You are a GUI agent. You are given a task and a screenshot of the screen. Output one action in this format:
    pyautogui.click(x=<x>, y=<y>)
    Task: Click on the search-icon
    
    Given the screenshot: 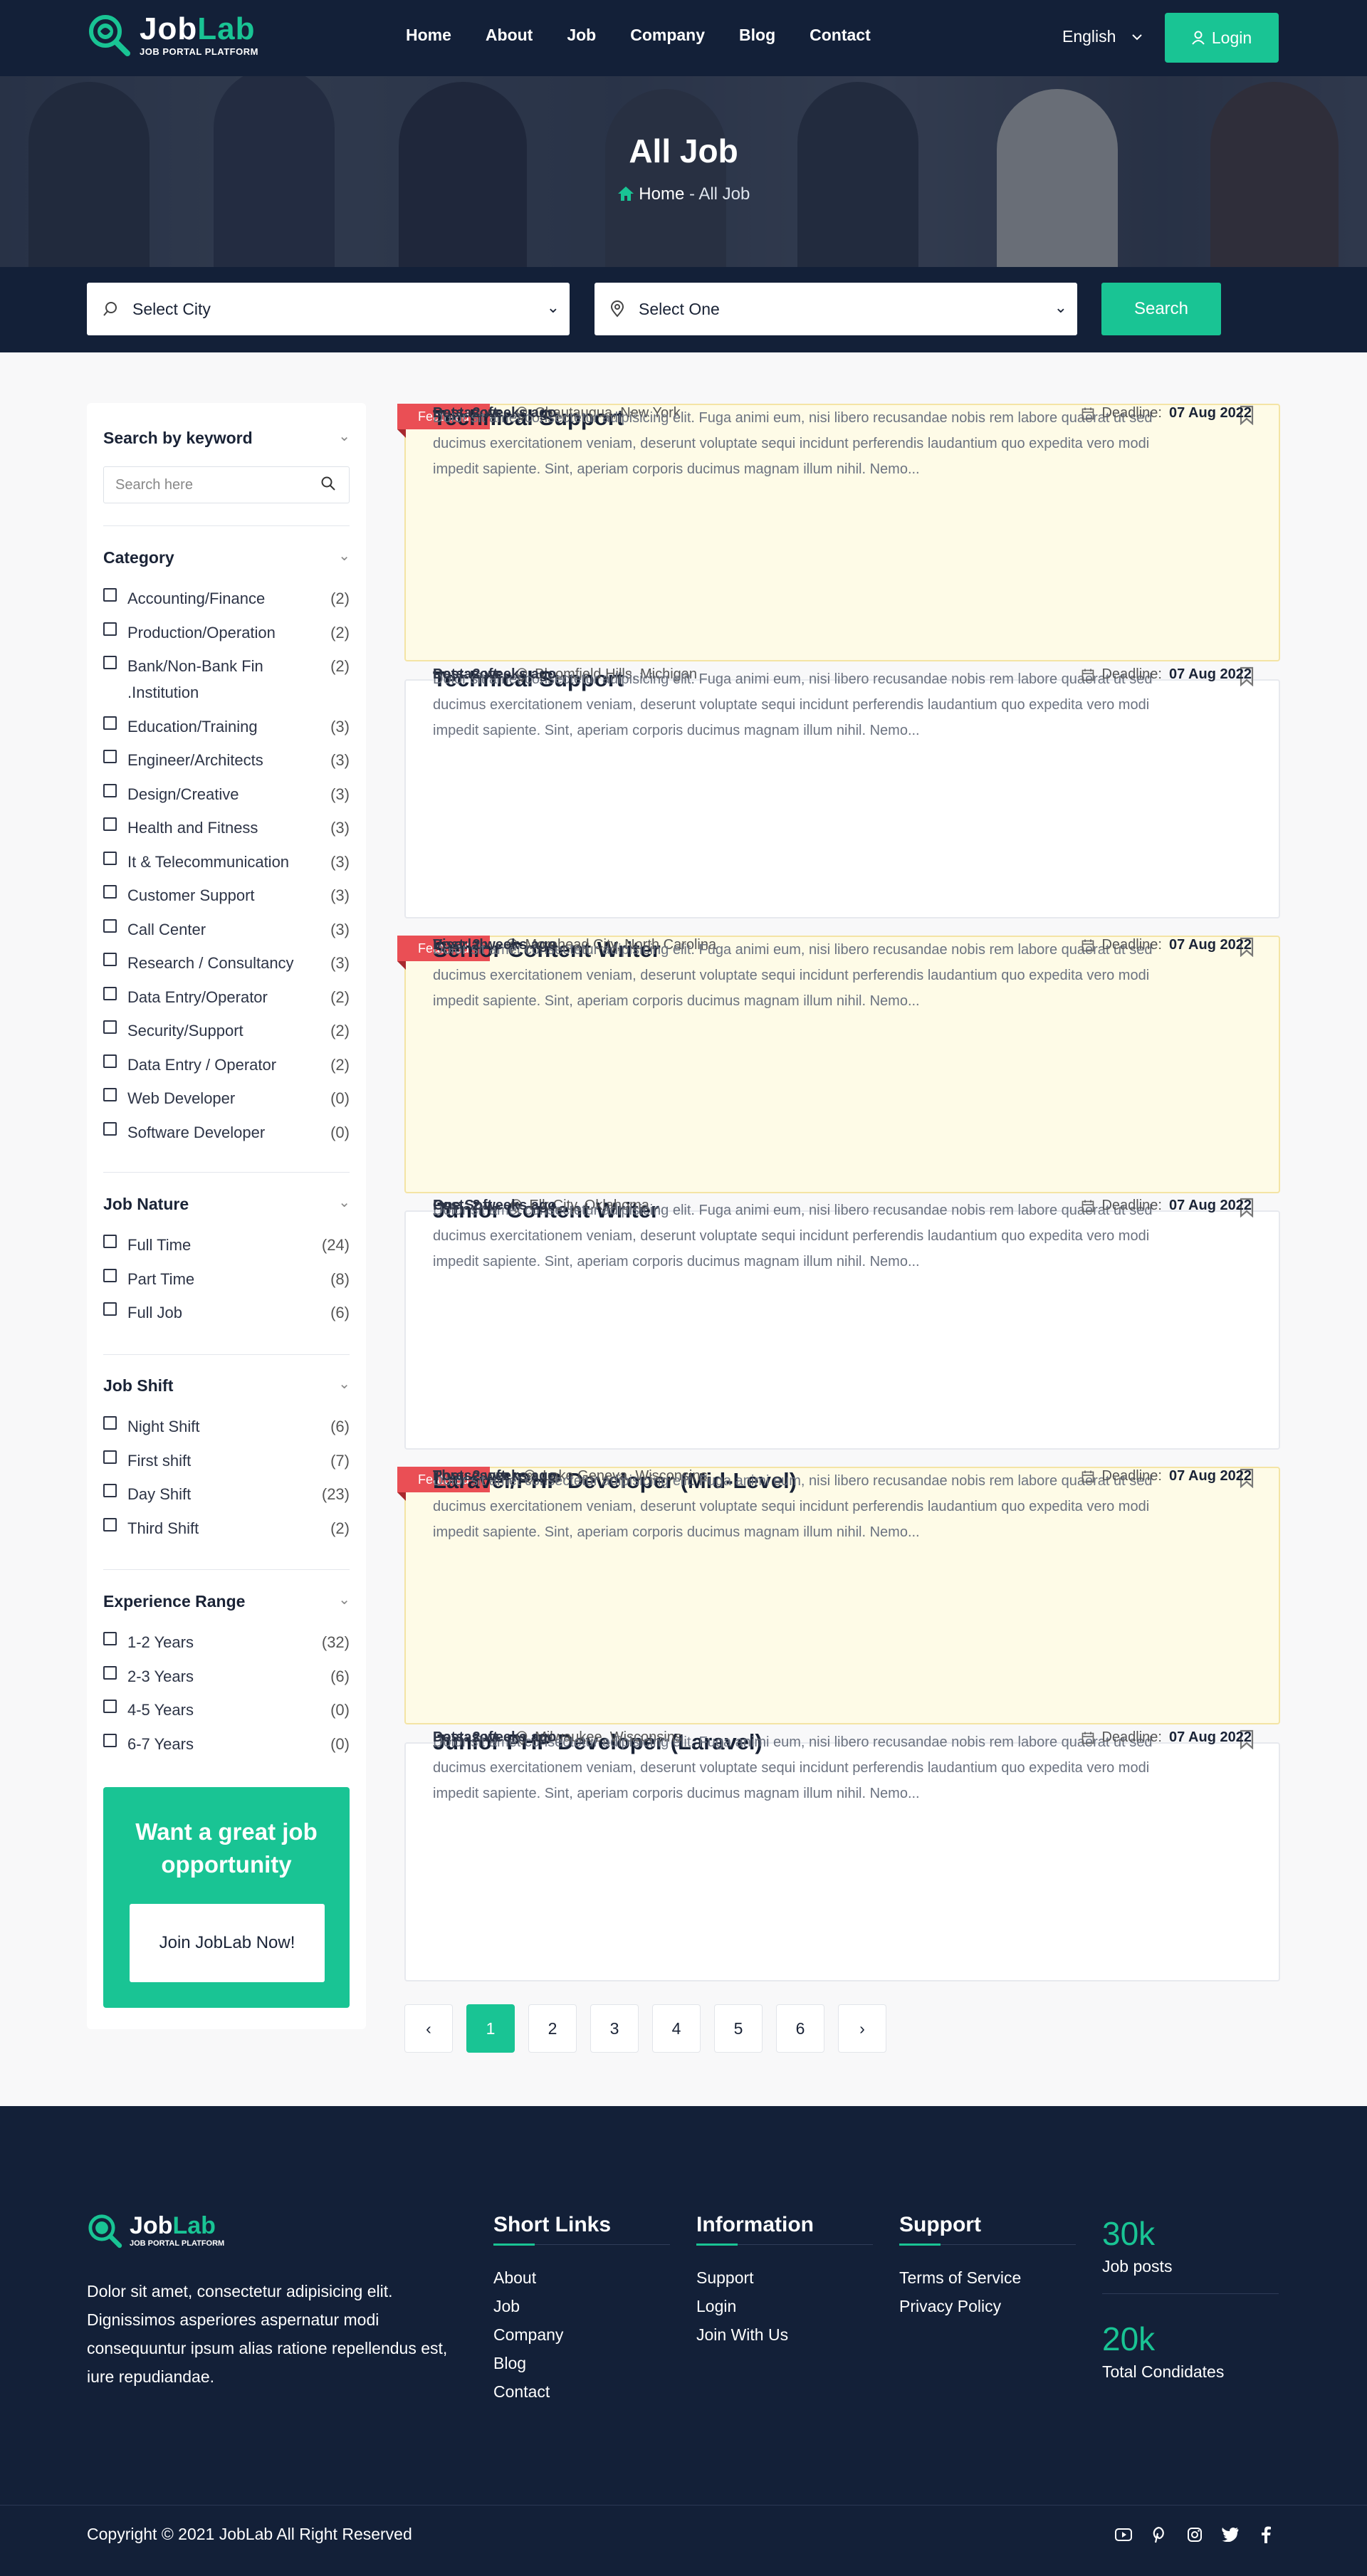 What is the action you would take?
    pyautogui.click(x=328, y=483)
    